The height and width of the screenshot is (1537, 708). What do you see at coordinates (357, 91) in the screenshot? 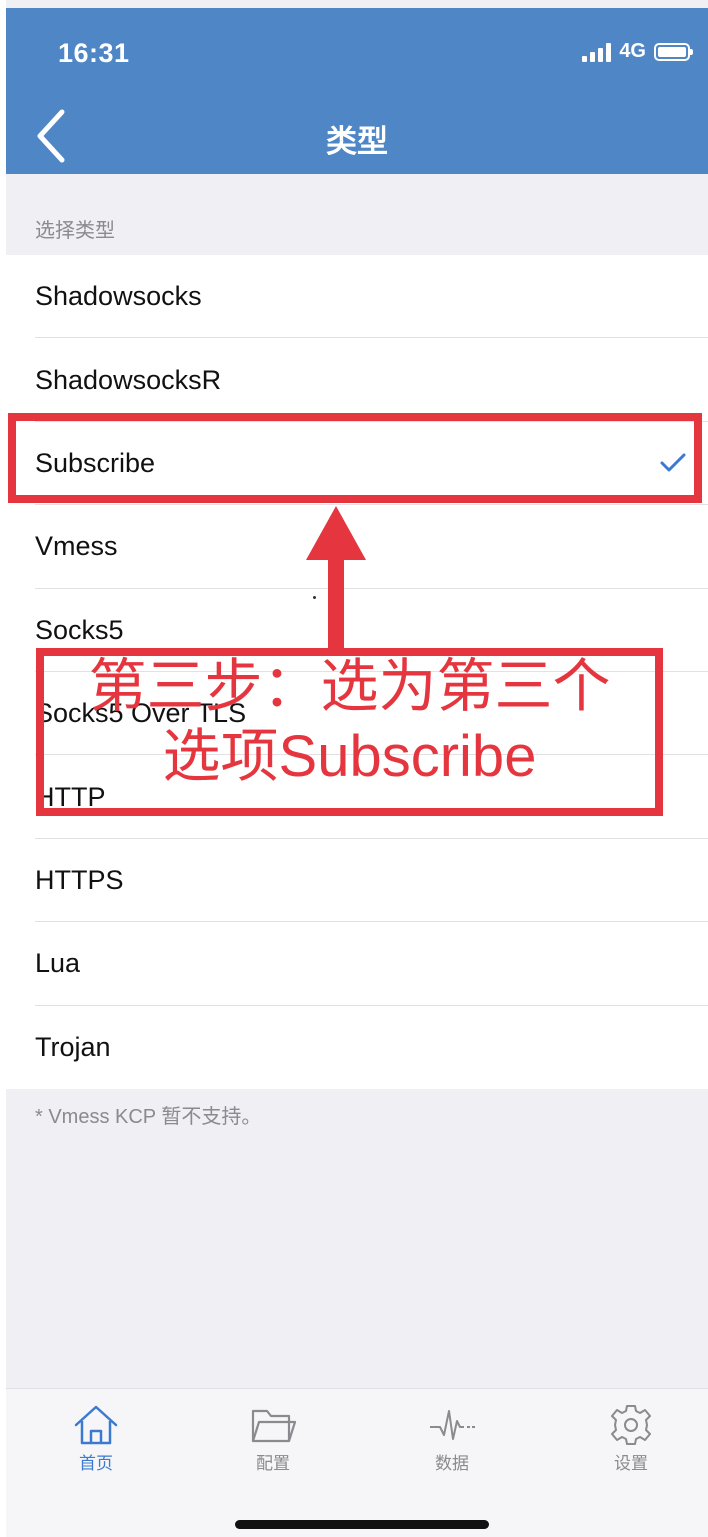
I see `navigation-header: 16:31 4G 类型` at bounding box center [357, 91].